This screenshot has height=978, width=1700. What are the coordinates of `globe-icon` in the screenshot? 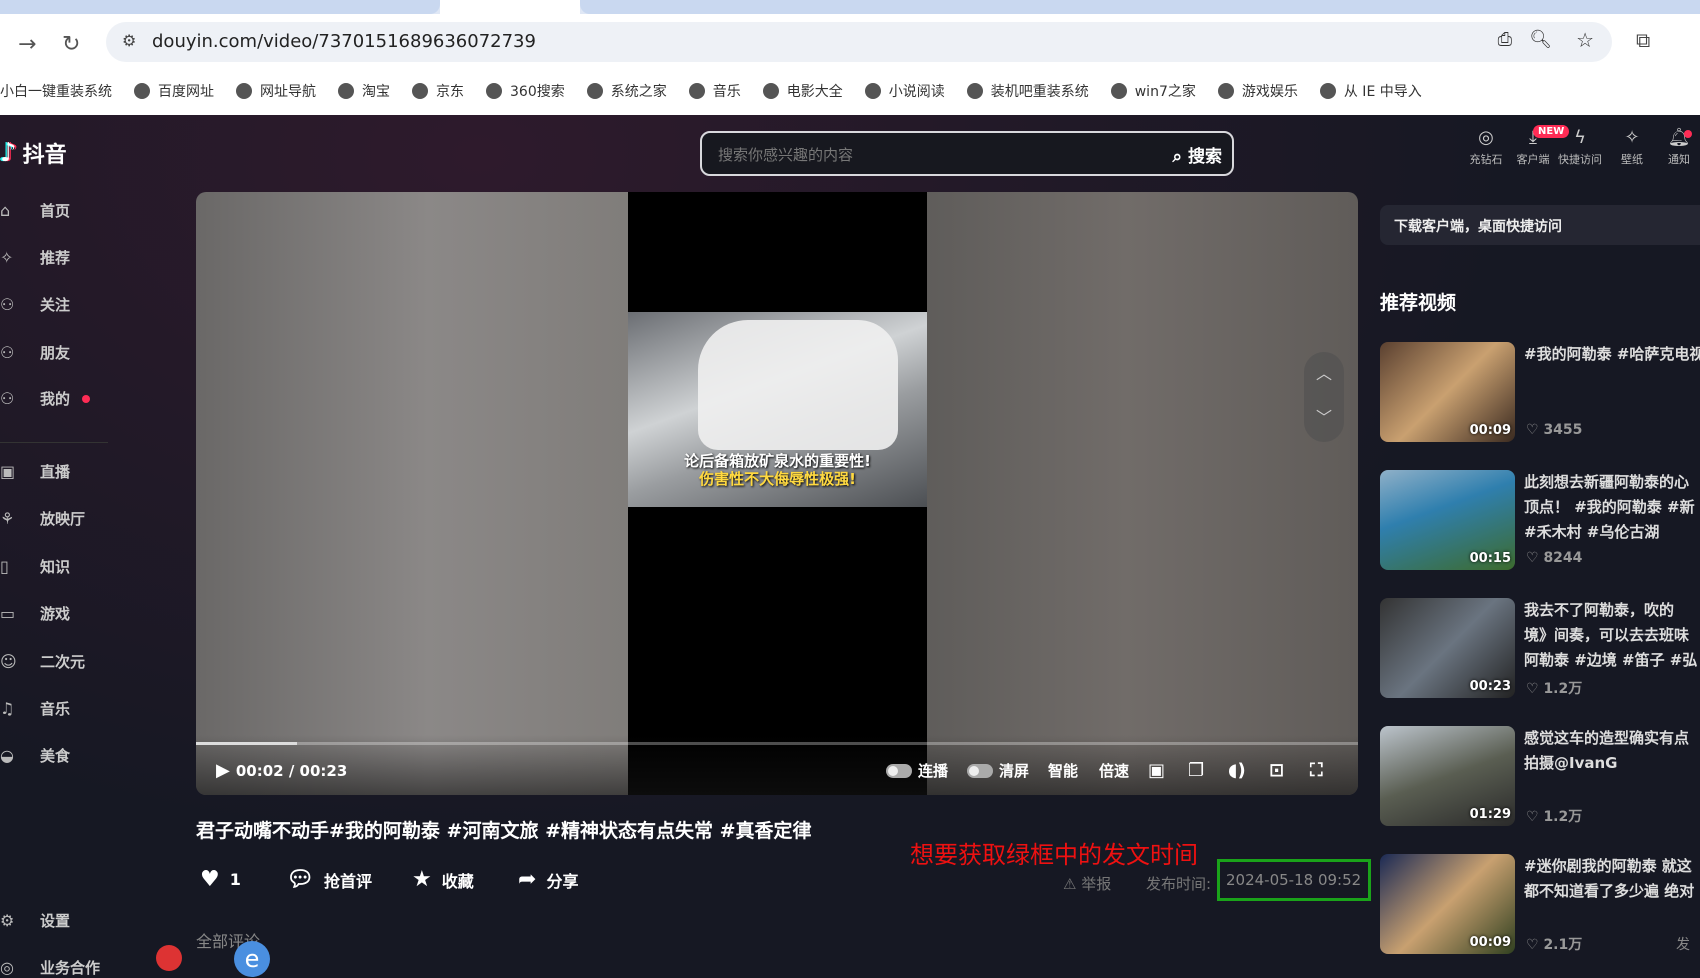 It's located at (770, 90).